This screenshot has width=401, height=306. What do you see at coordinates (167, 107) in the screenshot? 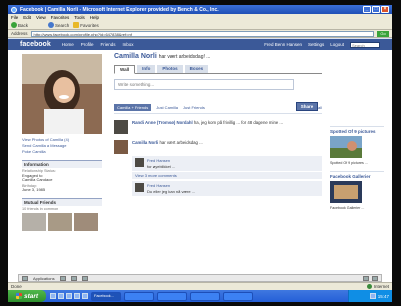
I see `filter-just-camilla: Just Camilla` at bounding box center [167, 107].